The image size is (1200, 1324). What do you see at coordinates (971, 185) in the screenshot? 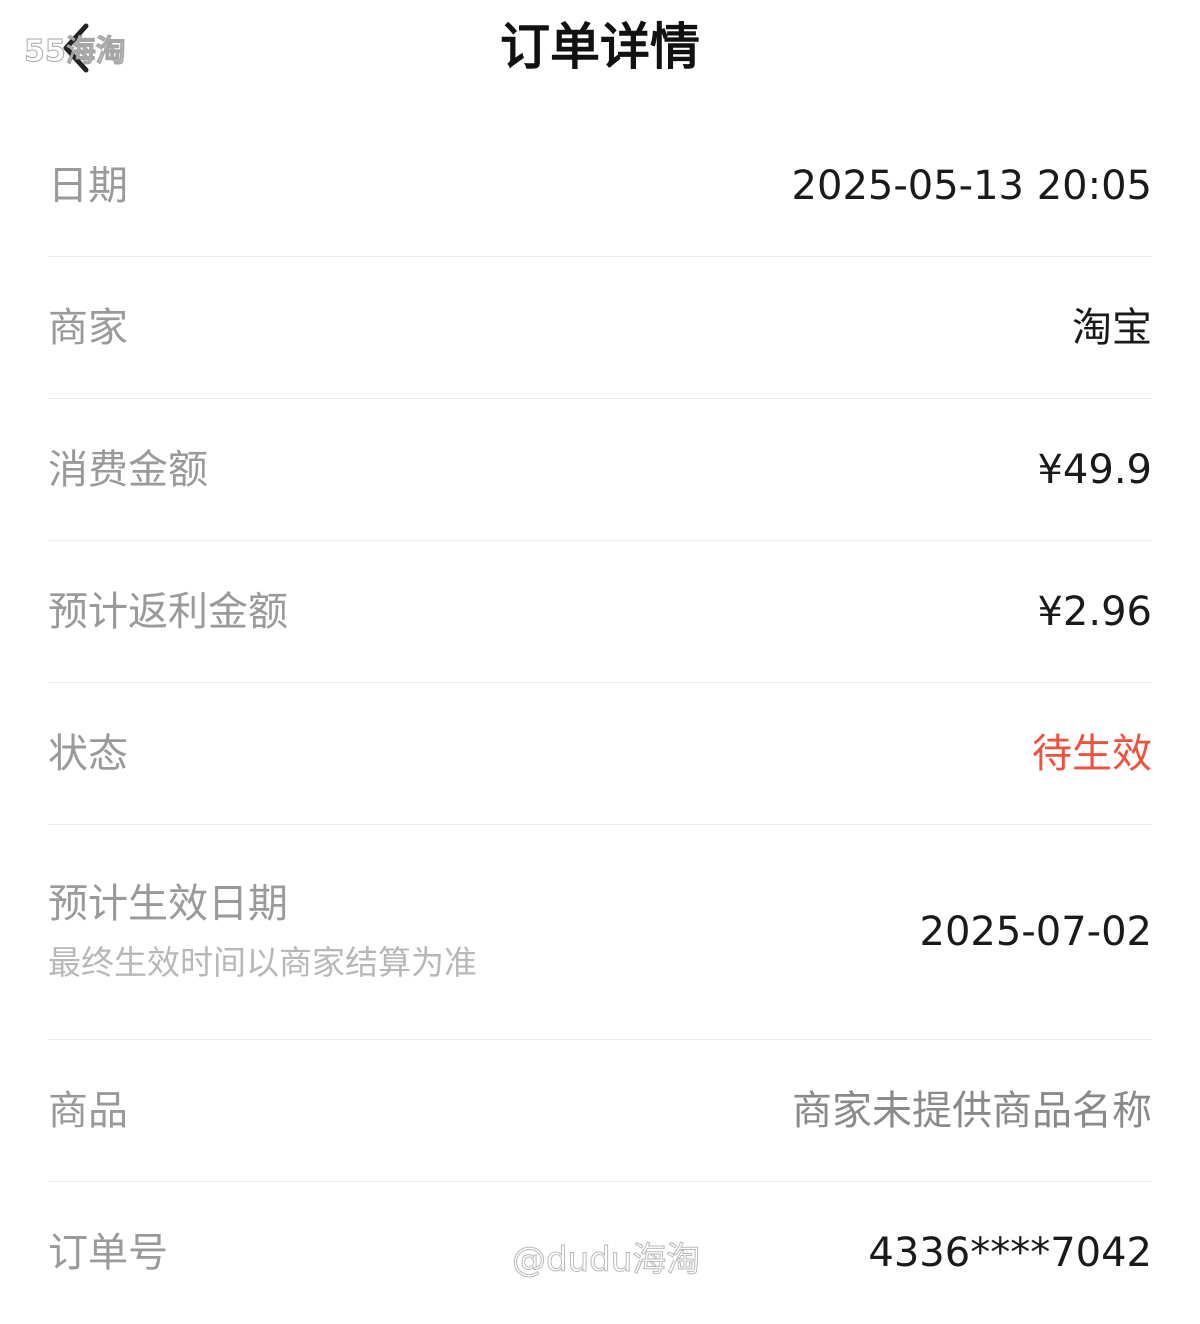
I see `date-value: 2025-05-13 20:05` at bounding box center [971, 185].